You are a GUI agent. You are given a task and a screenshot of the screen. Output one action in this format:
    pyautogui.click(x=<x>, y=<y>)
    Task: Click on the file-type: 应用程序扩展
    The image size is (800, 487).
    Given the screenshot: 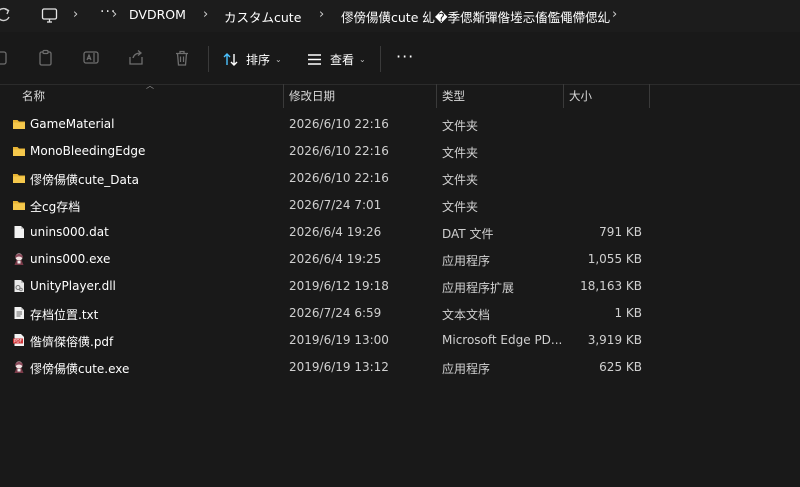 What is the action you would take?
    pyautogui.click(x=478, y=288)
    